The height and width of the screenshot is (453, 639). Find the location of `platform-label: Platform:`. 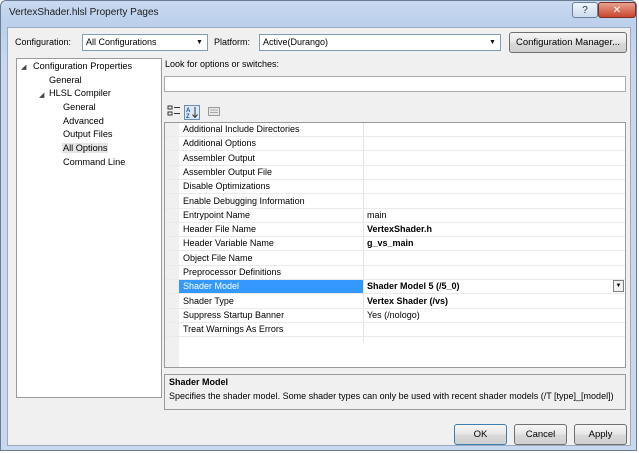

platform-label: Platform: is located at coordinates (232, 42).